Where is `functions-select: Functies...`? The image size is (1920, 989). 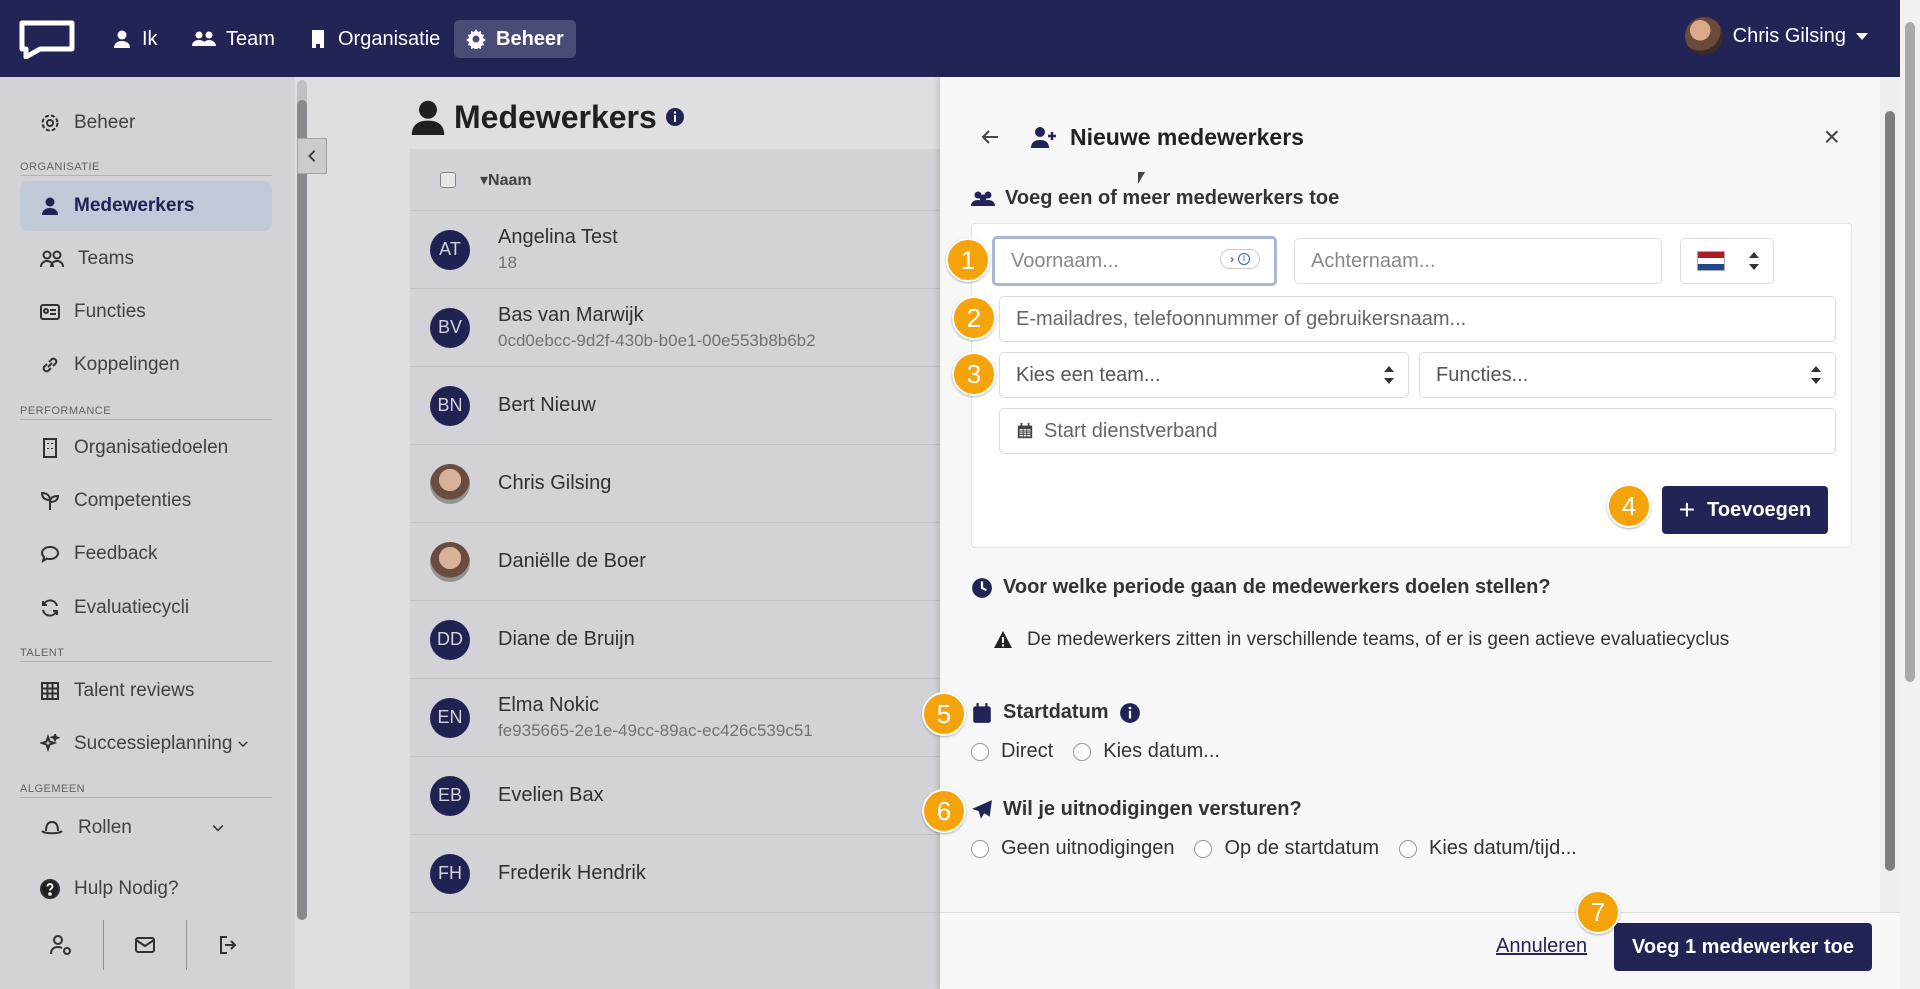
functions-select: Functies... is located at coordinates (1627, 375).